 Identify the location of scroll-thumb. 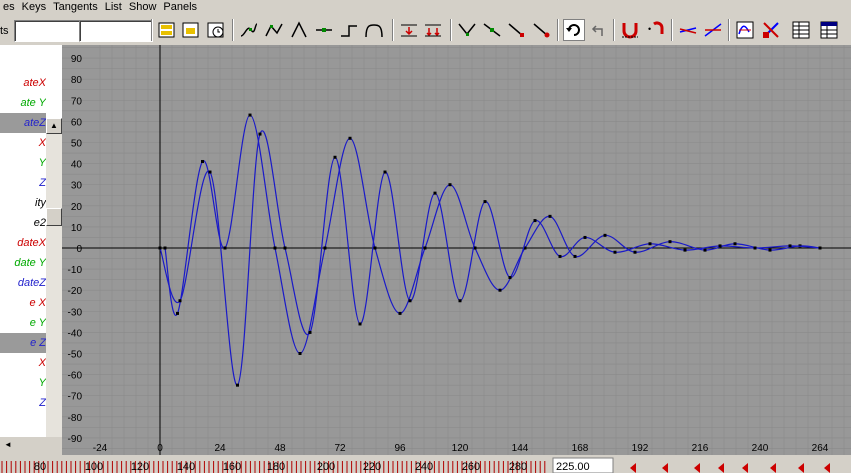
(54, 217).